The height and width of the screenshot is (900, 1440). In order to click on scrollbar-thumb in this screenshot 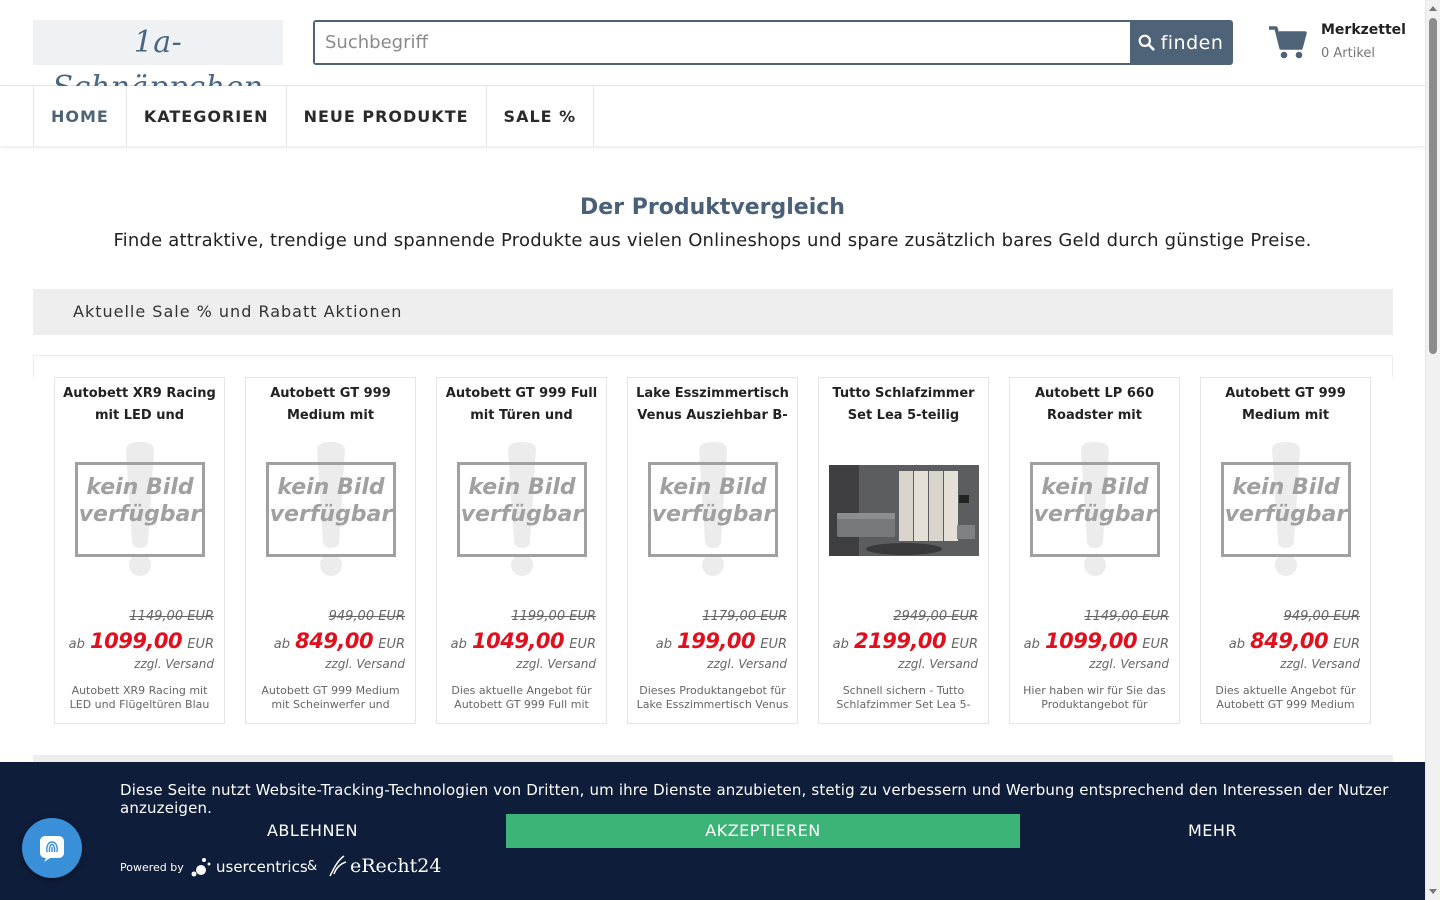, I will do `click(1433, 186)`.